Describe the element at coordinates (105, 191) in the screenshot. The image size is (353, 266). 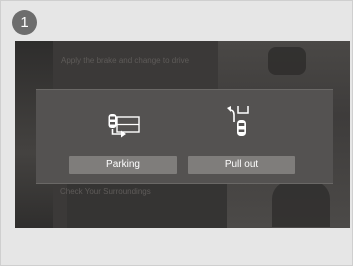
I see `screen-hint-bottom: Check Your Surroundings` at that location.